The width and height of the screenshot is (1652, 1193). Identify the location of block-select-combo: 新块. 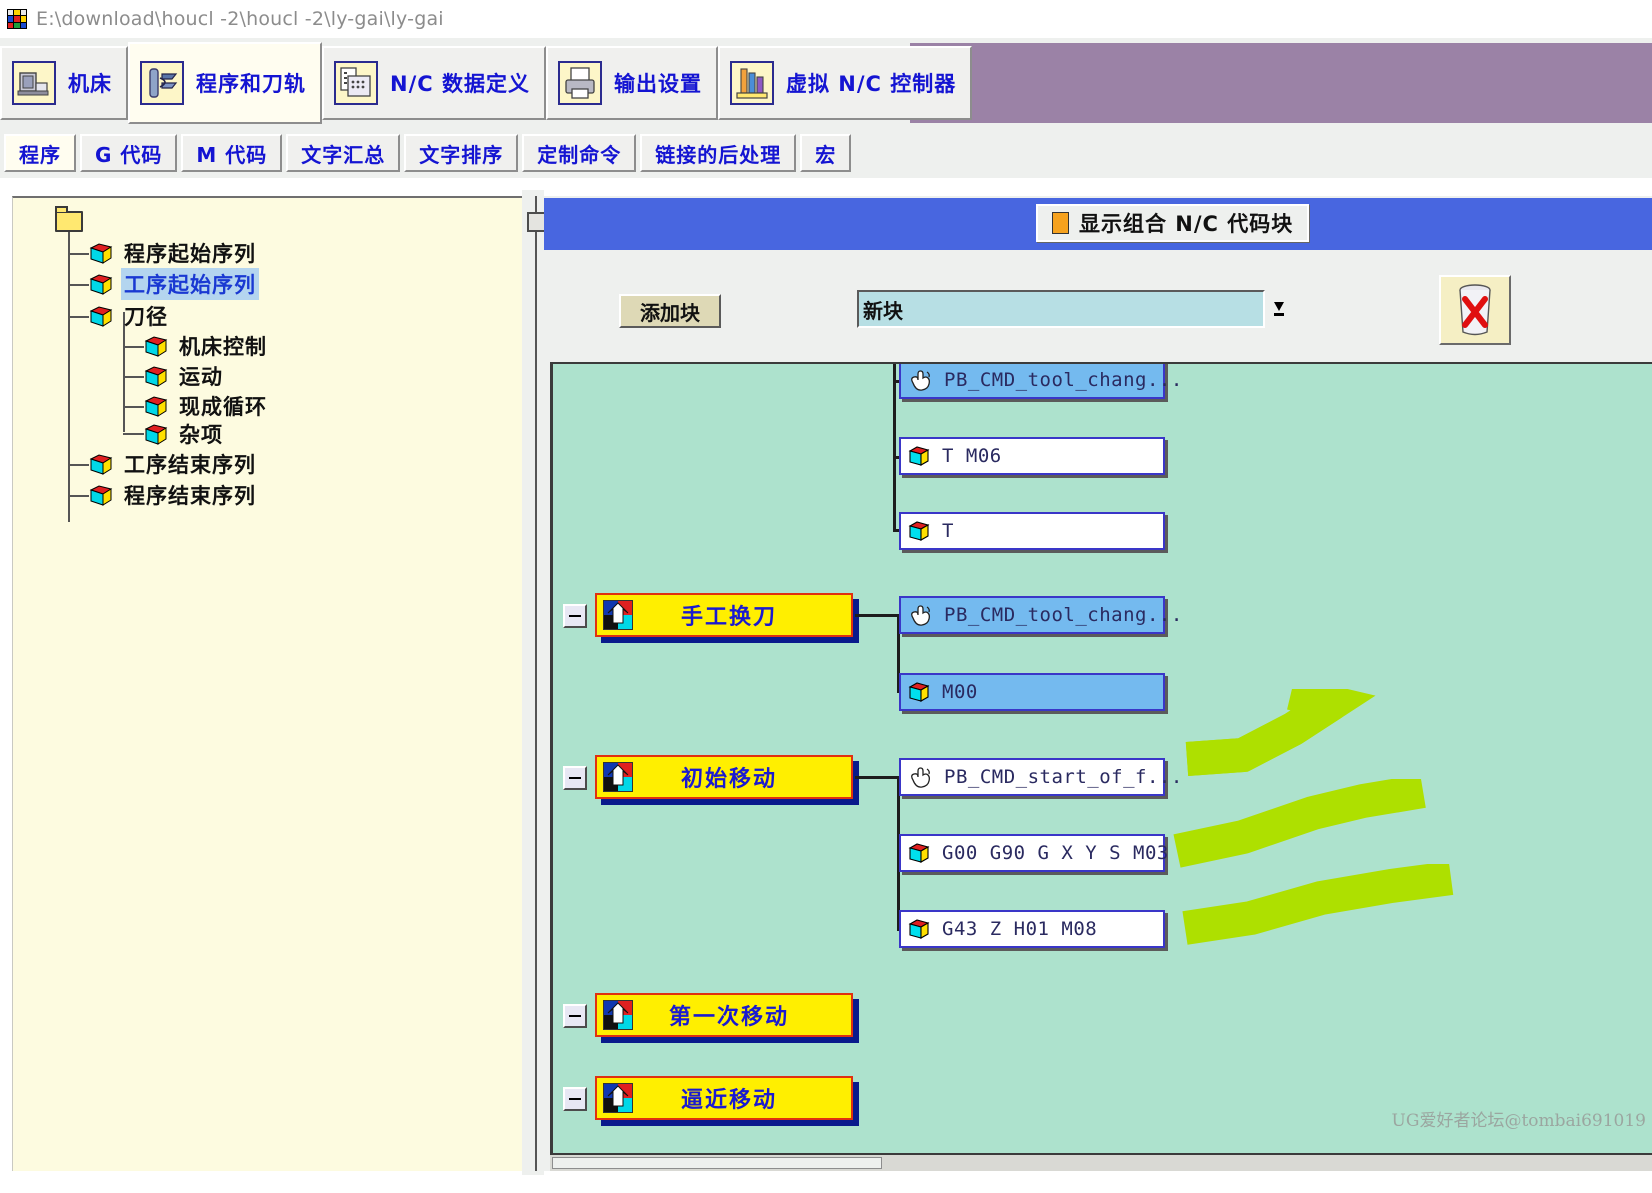
(1074, 309).